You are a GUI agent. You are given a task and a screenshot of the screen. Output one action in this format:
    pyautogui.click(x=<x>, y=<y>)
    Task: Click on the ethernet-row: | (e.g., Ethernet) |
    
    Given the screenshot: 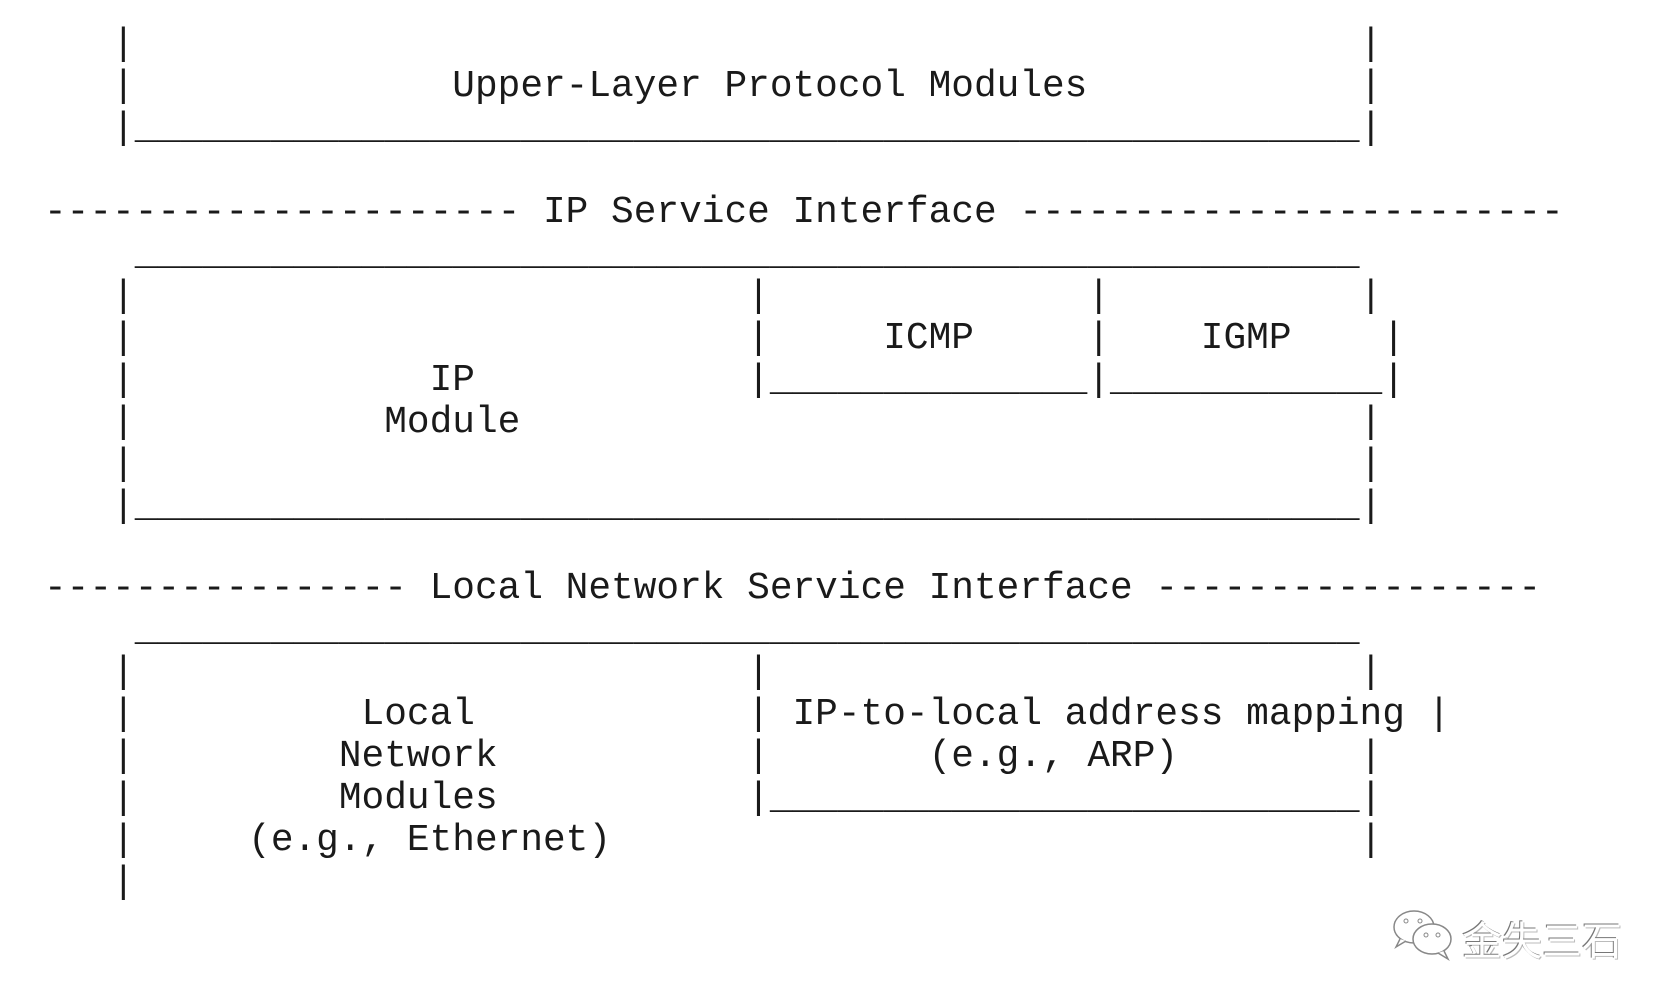 What is the action you would take?
    pyautogui.click(x=713, y=841)
    